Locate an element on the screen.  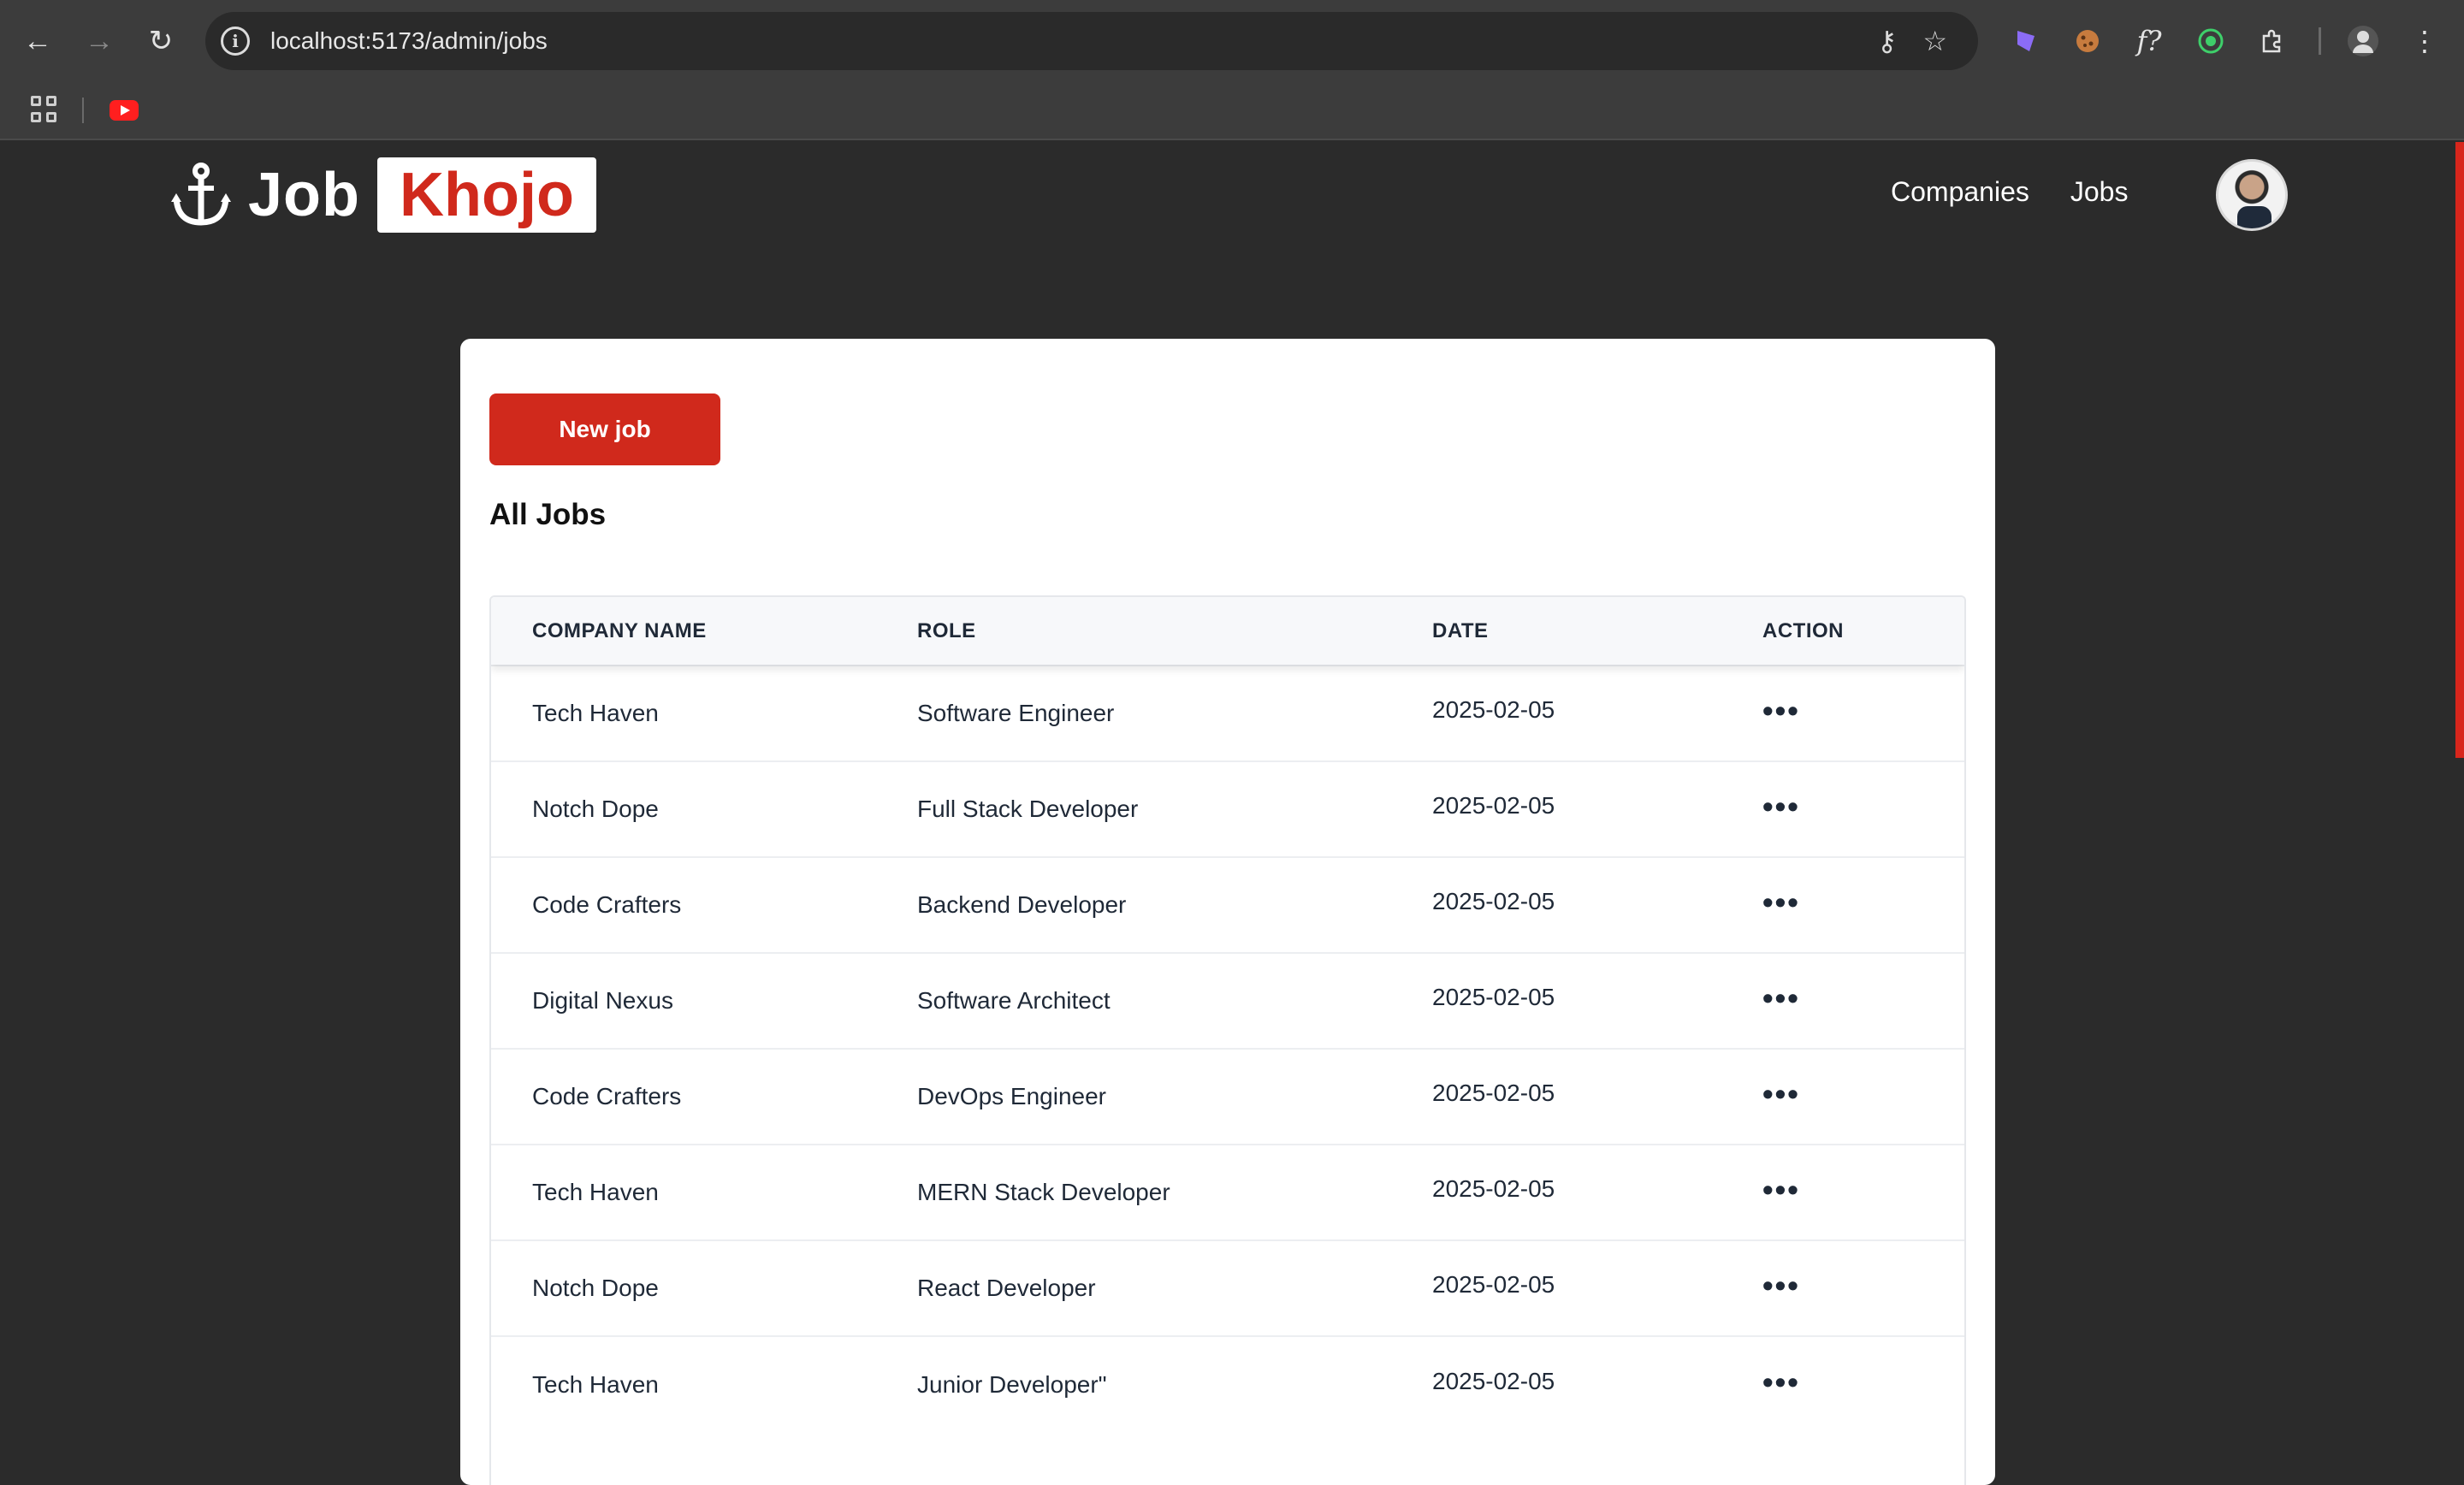
target-extension-icon is located at coordinates (2211, 41).